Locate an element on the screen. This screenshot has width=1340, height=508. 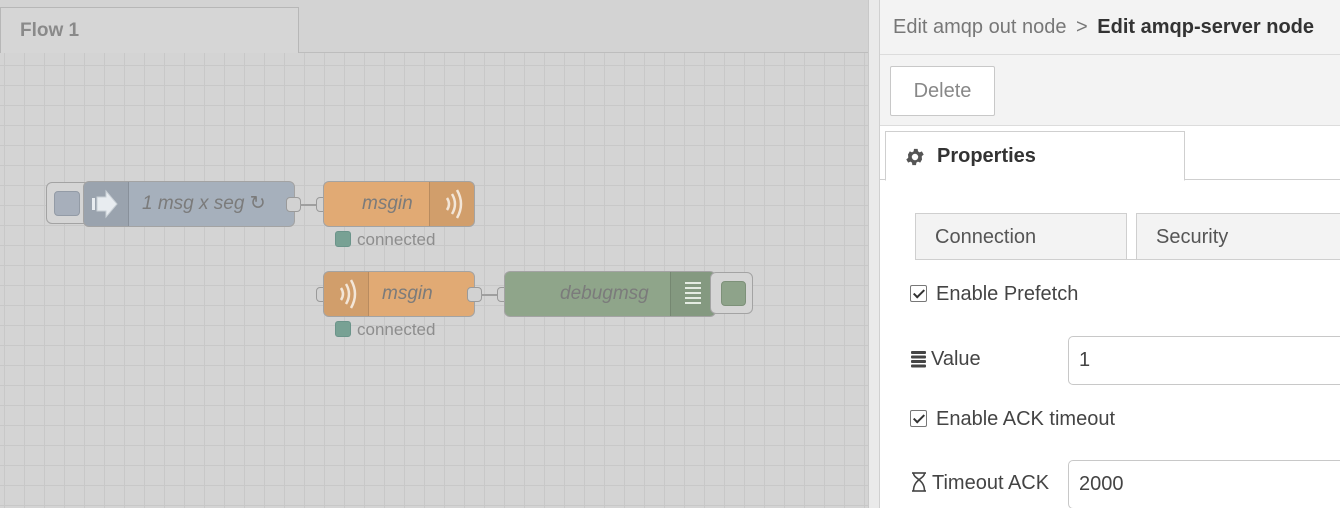
subtab-divider is located at coordinates (1127, 259).